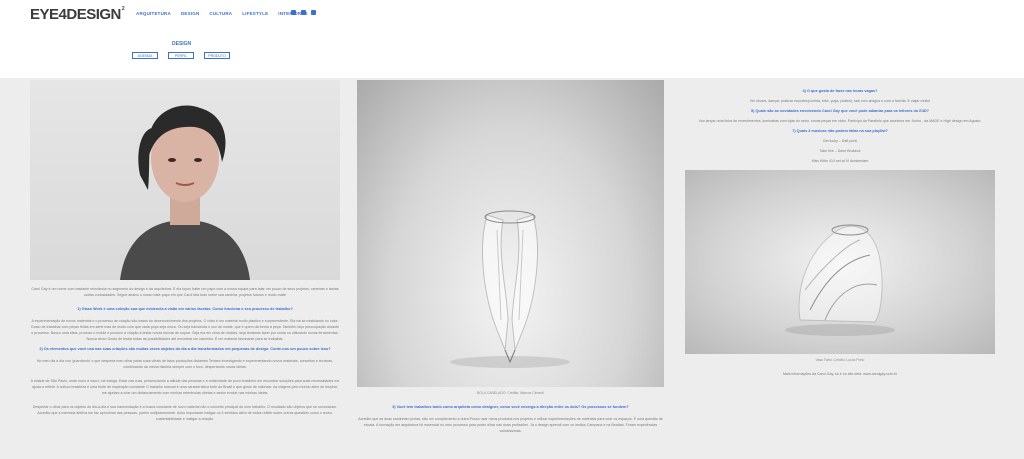  I want to click on linkedin-icon, so click(313, 12).